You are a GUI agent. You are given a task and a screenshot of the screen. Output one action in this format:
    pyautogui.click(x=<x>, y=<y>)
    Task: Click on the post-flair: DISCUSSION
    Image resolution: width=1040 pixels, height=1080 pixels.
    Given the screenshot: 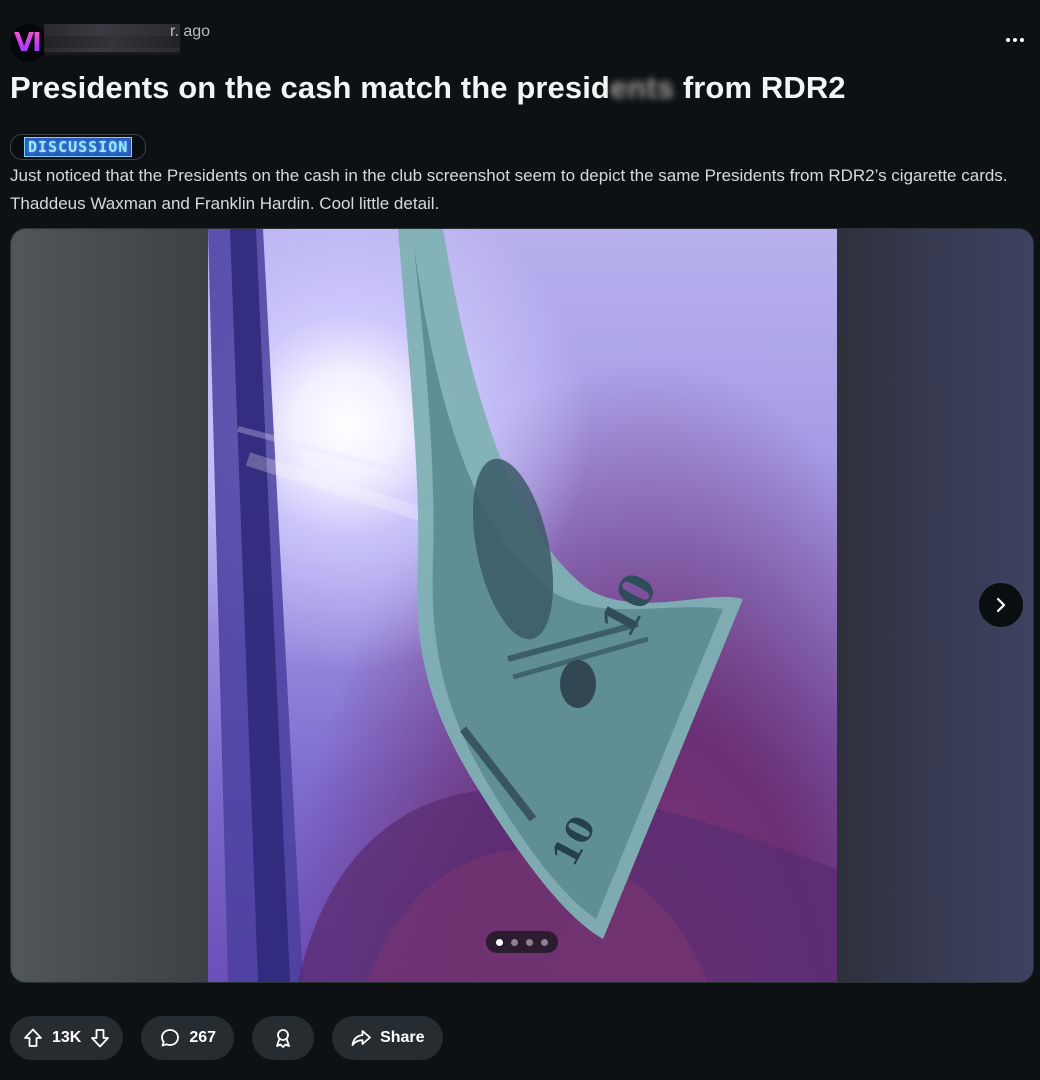 What is the action you would take?
    pyautogui.click(x=78, y=147)
    